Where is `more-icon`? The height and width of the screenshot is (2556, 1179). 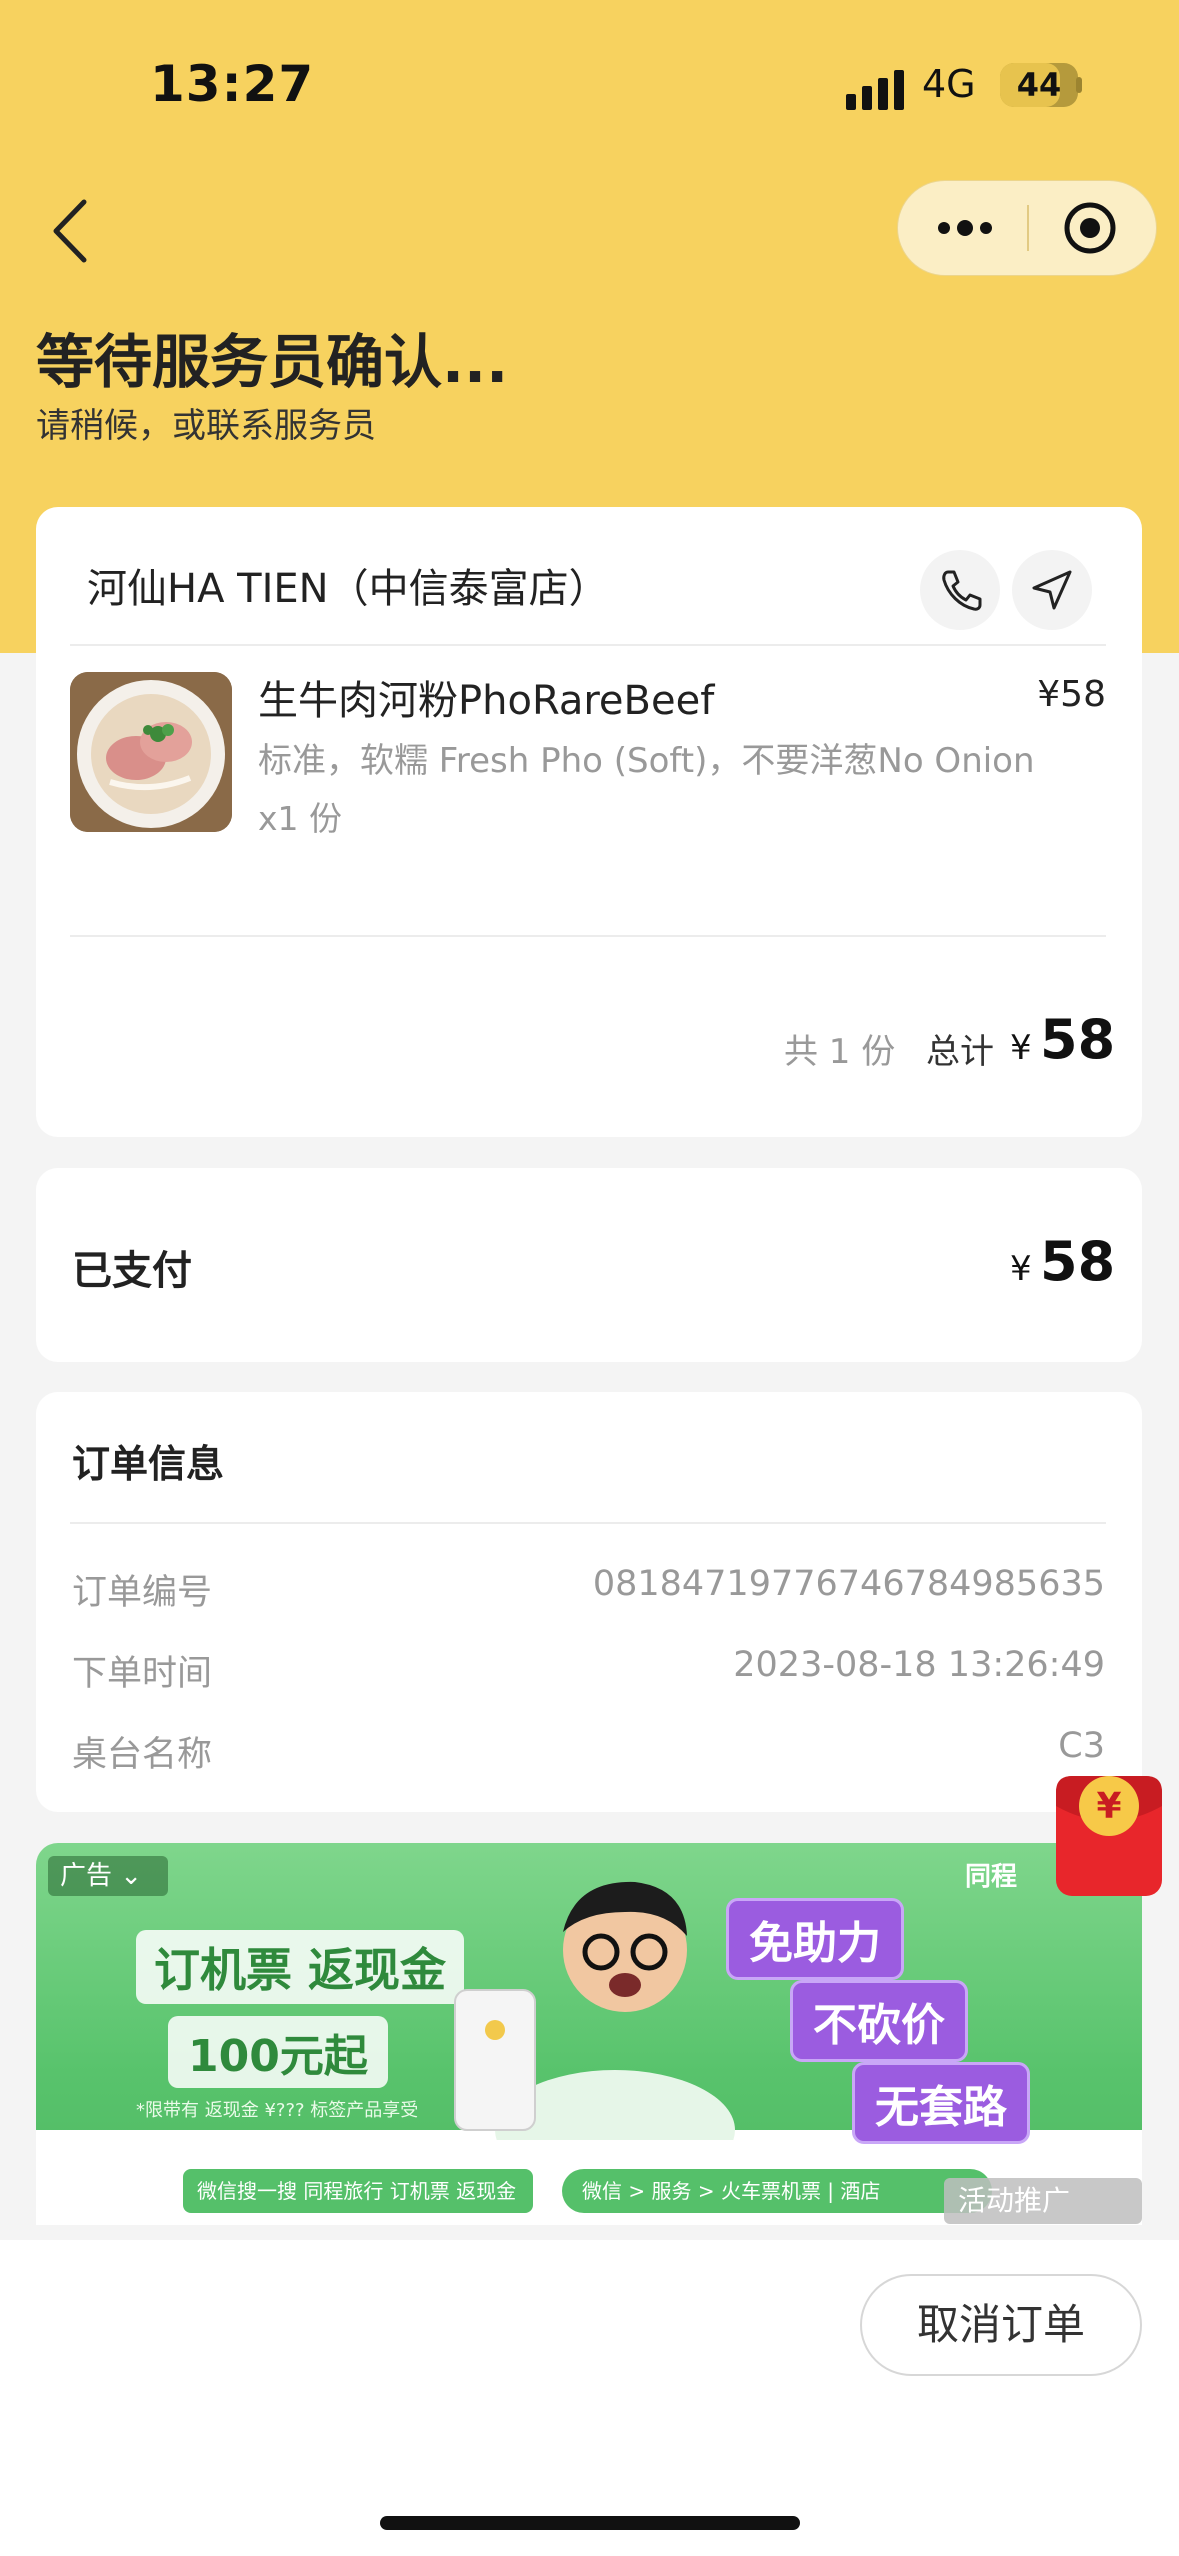
more-icon is located at coordinates (965, 228).